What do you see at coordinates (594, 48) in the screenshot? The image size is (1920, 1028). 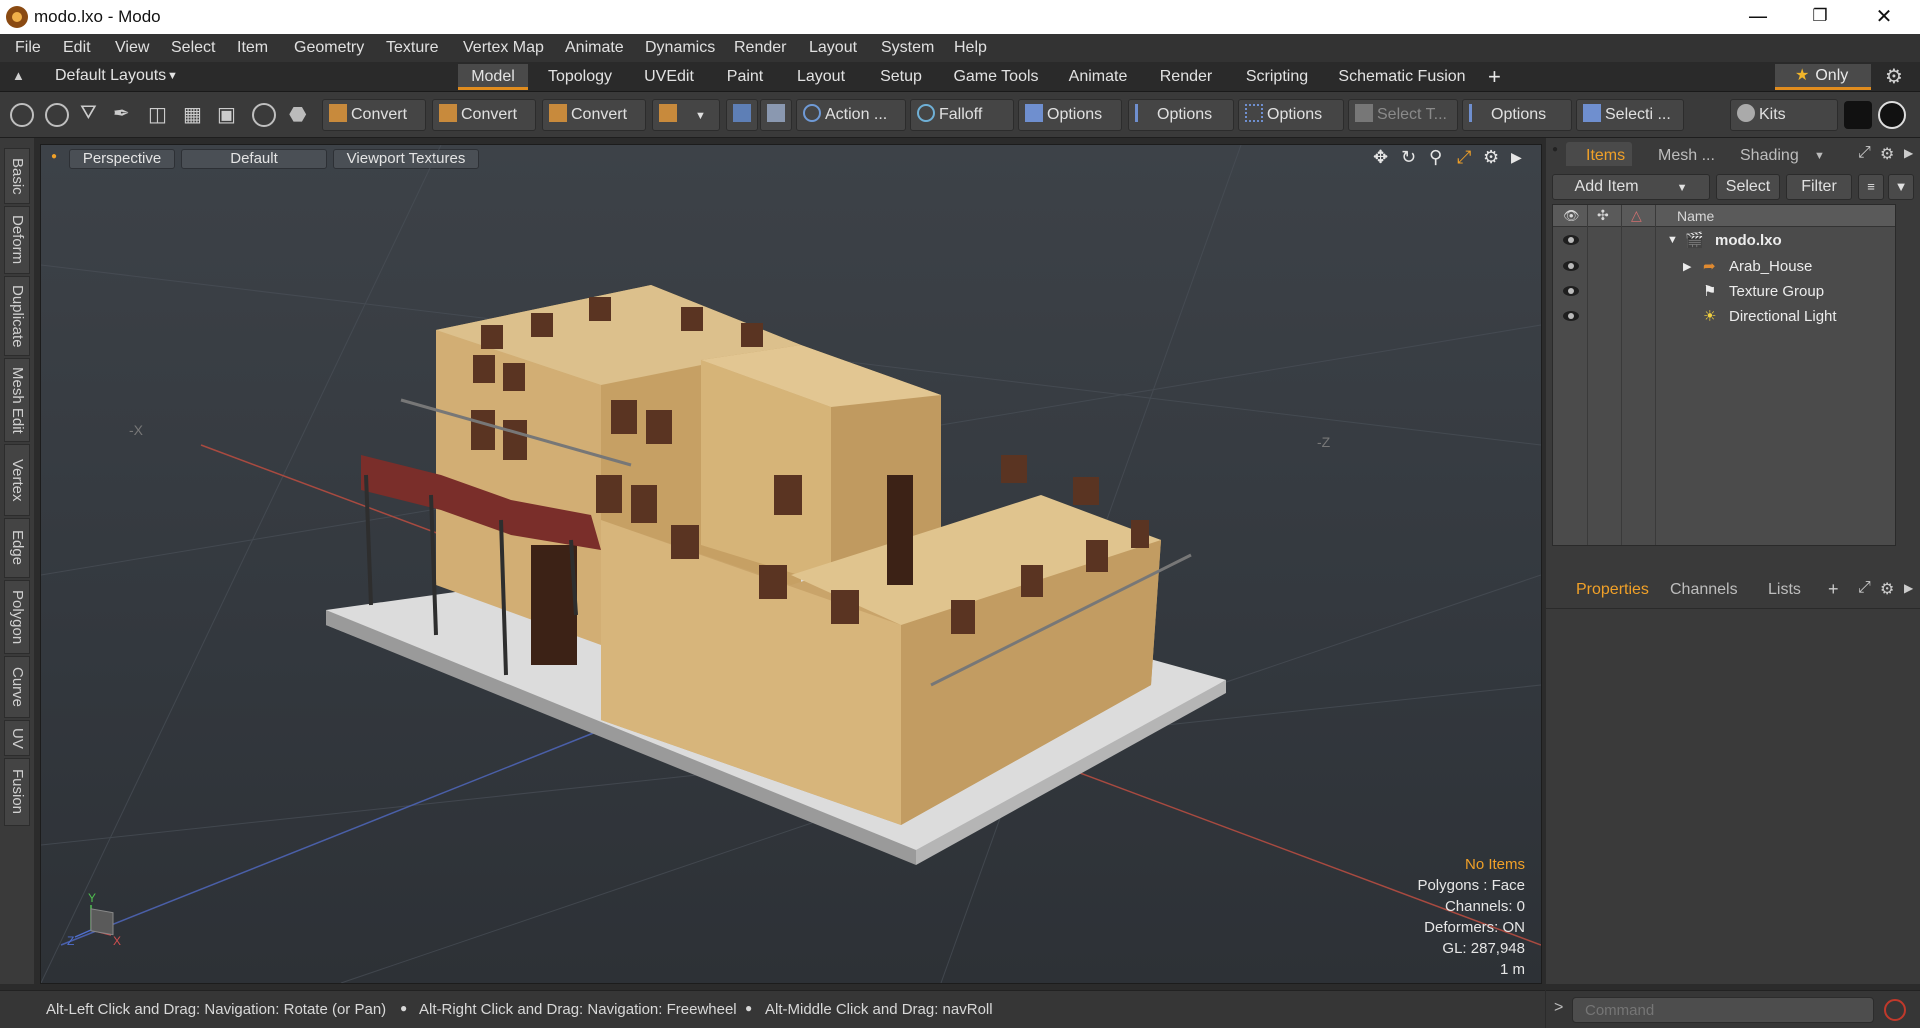 I see `menu-animate: Animate` at bounding box center [594, 48].